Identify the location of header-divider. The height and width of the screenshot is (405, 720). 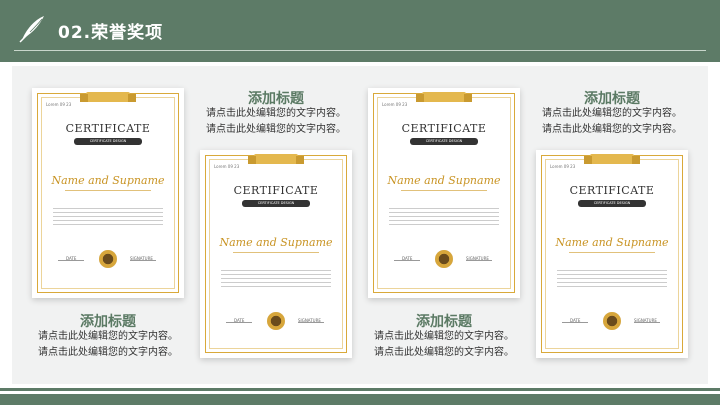
(360, 50).